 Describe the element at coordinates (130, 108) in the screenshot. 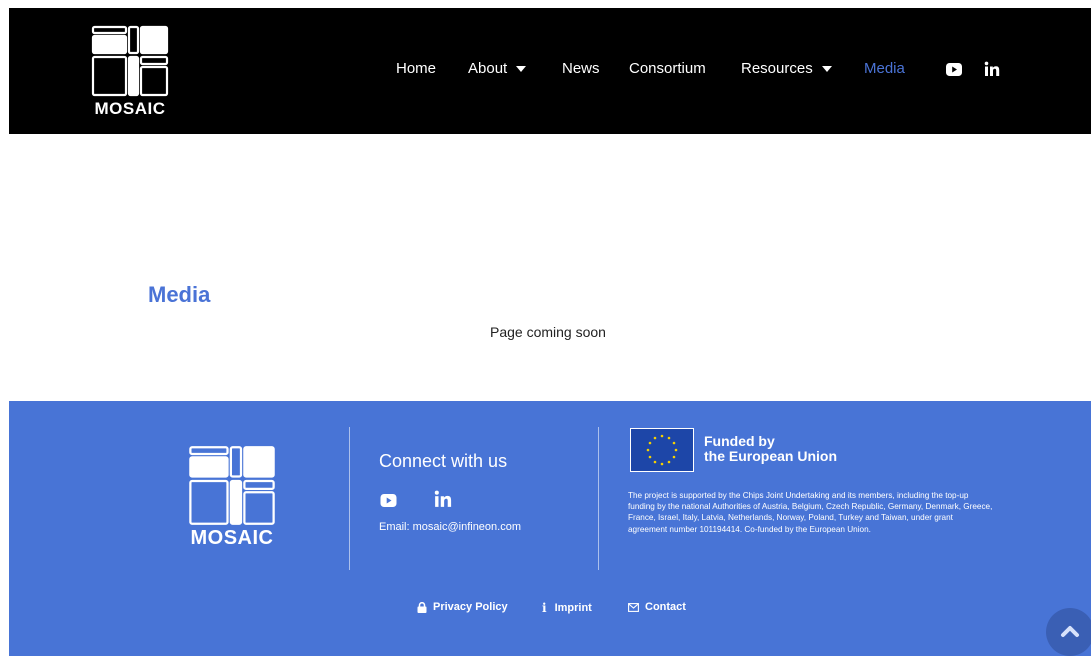

I see `logo-wordmark: MOSAIC` at that location.